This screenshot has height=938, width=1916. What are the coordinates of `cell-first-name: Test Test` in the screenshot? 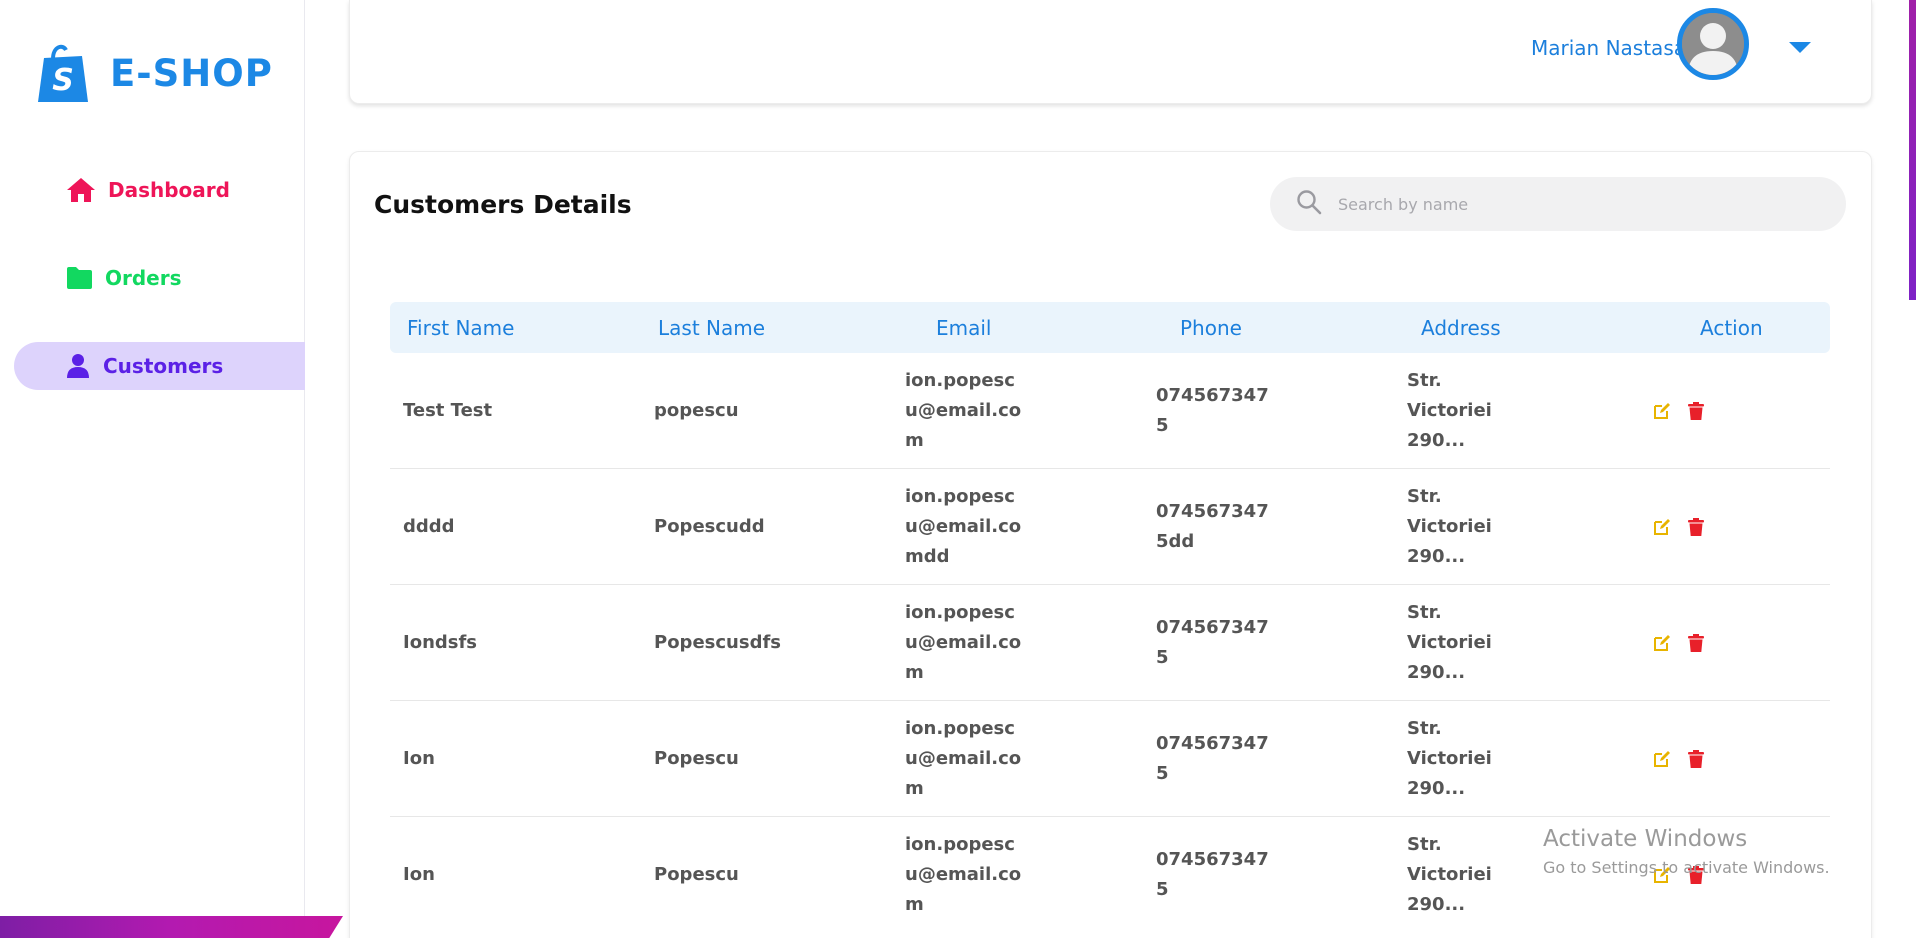 It's located at (448, 410).